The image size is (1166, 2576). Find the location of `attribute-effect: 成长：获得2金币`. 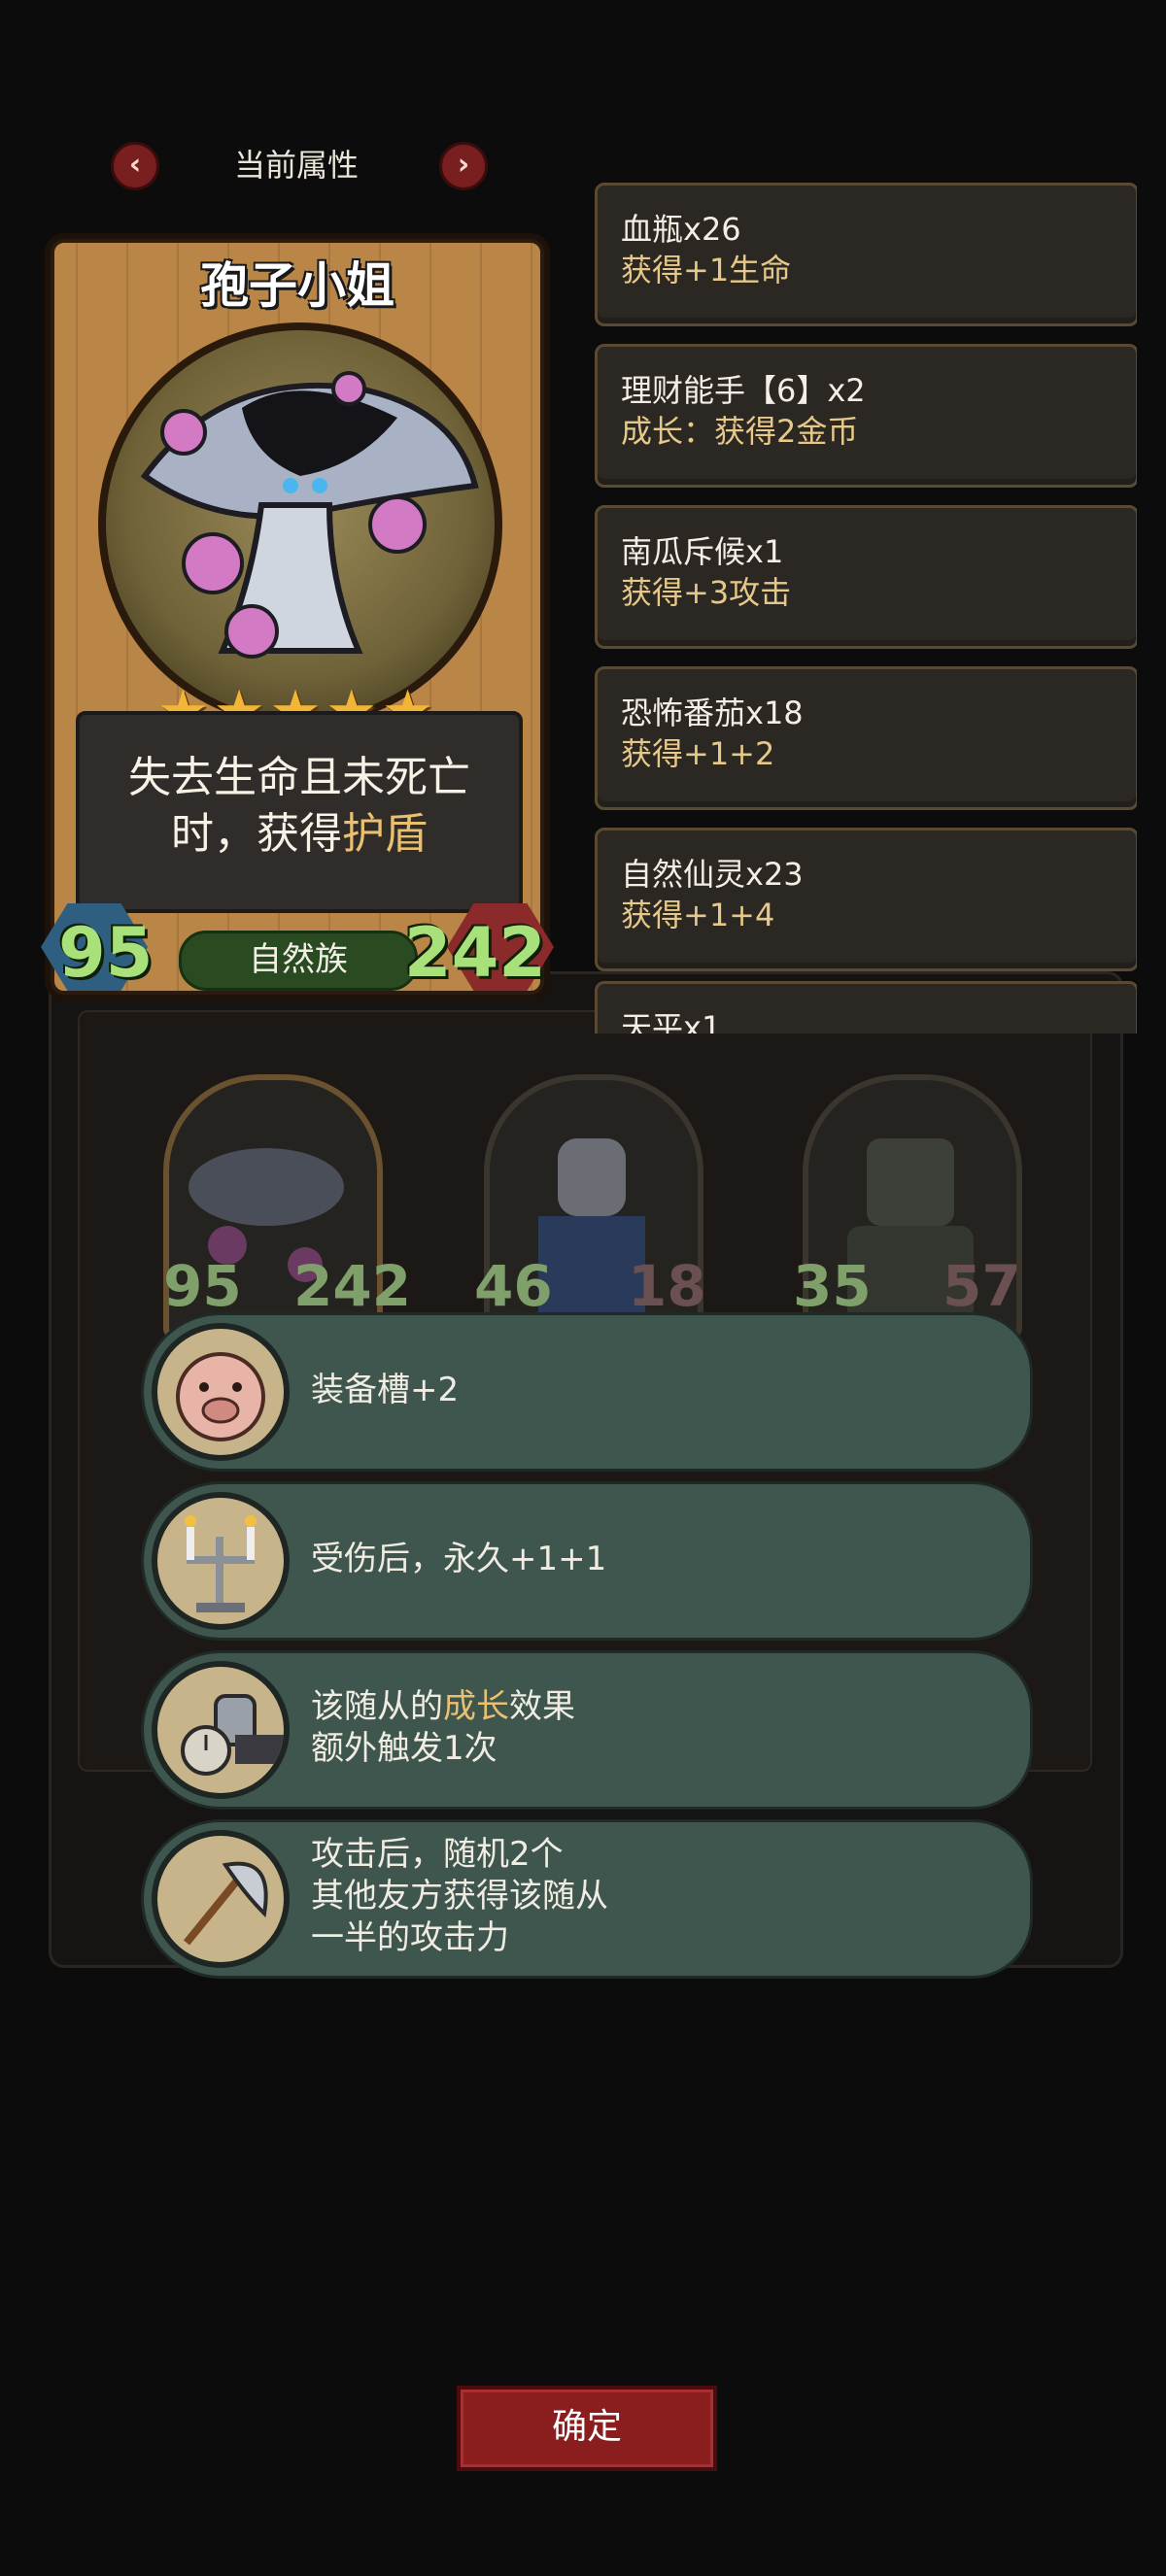

attribute-effect: 成长：获得2金币 is located at coordinates (740, 431).